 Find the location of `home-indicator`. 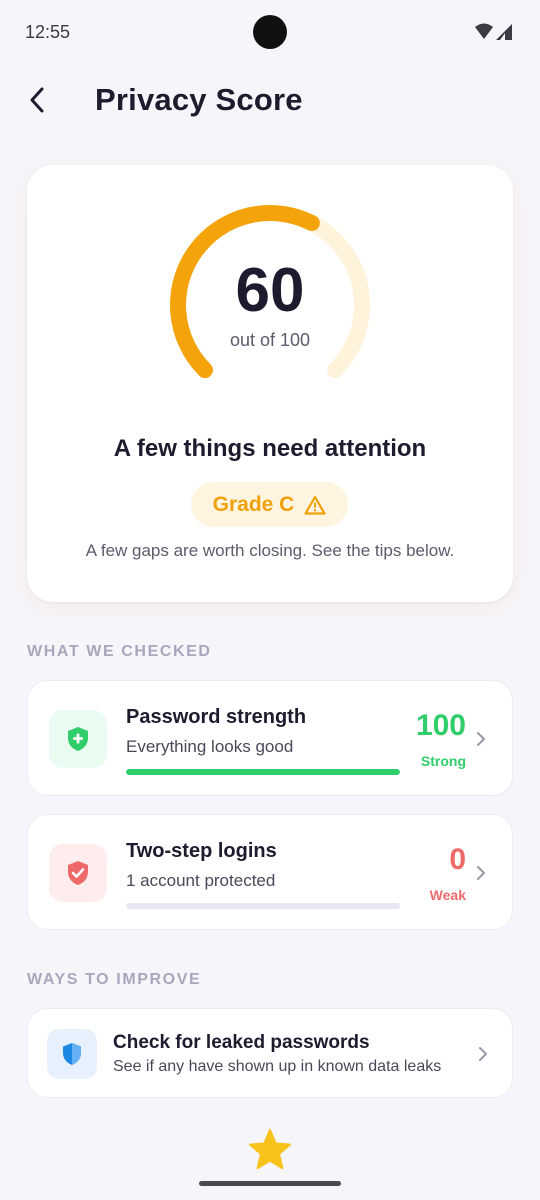

home-indicator is located at coordinates (270, 1183).